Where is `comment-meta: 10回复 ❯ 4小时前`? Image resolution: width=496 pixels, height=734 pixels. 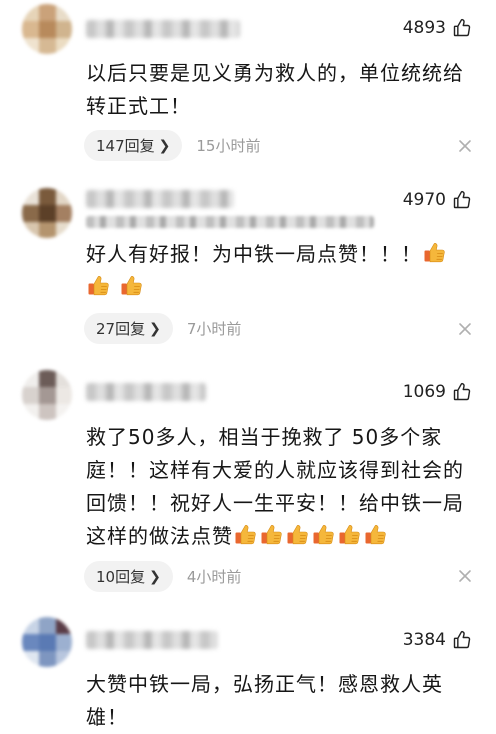 comment-meta: 10回复 ❯ 4小时前 is located at coordinates (162, 576).